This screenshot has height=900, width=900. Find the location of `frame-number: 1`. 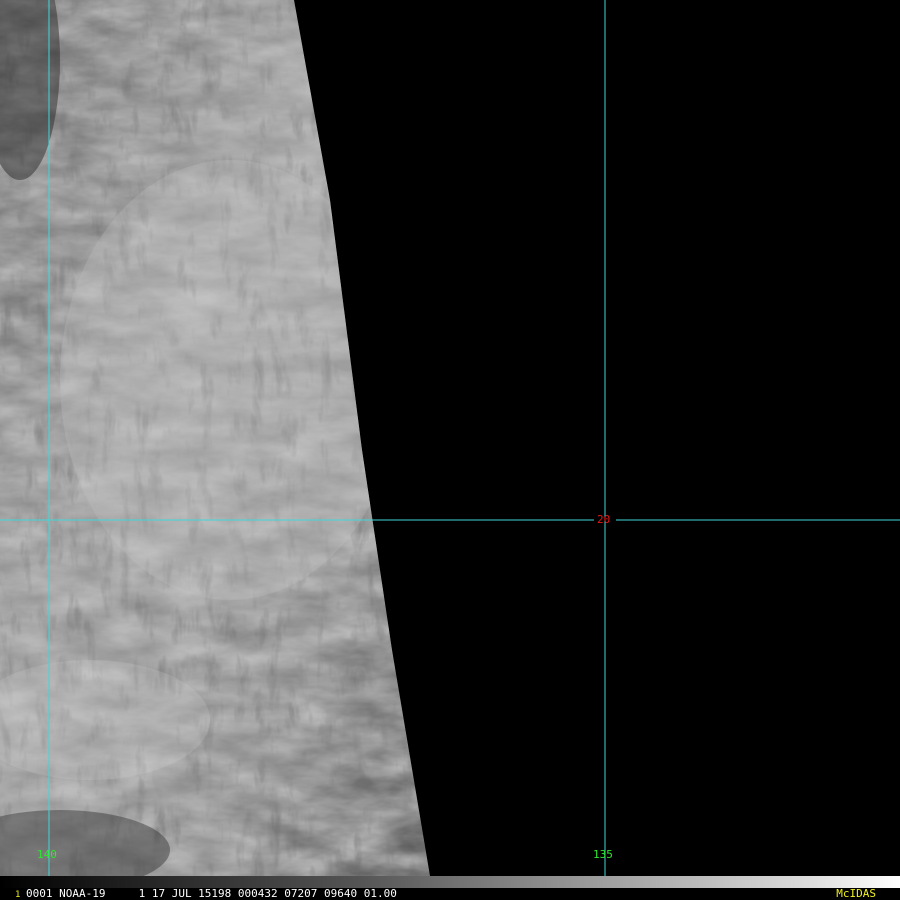

frame-number: 1 is located at coordinates (18, 895).